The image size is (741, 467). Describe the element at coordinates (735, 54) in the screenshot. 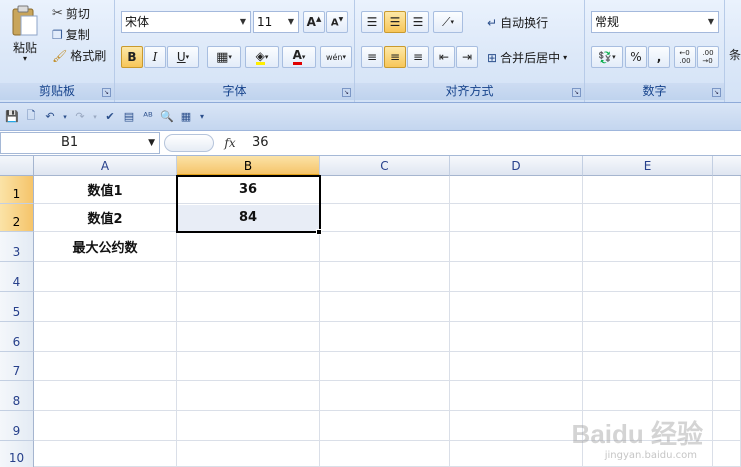

I see `conditional-format-label: 条` at that location.